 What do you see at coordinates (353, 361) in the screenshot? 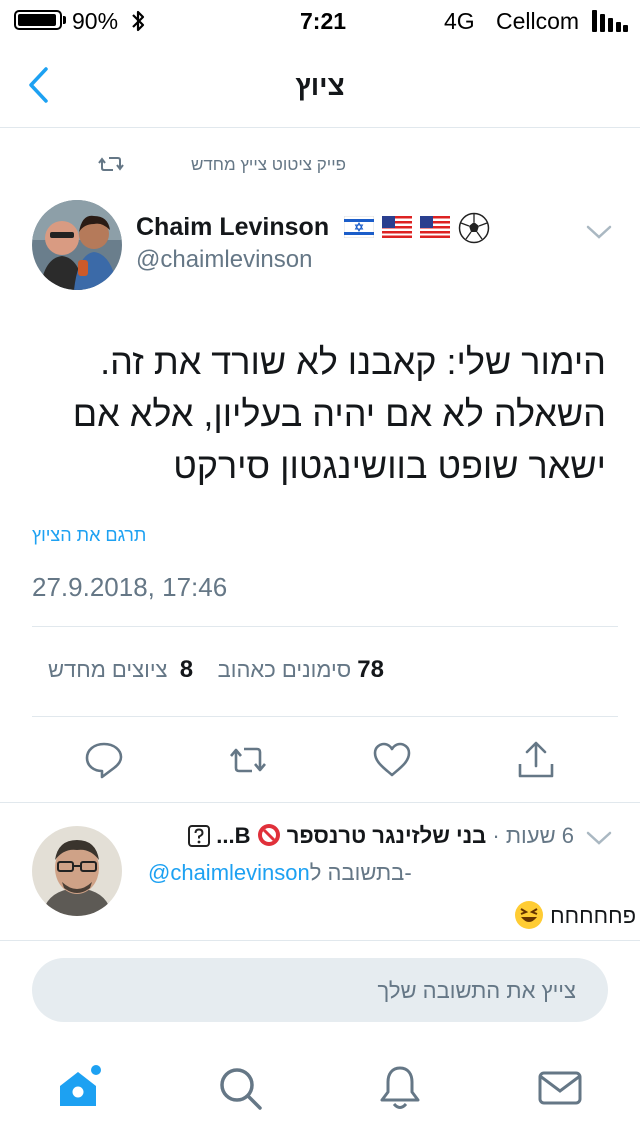
I see `tweet-text-line: הימור שלי: קאבנו לא שורד את זה.` at bounding box center [353, 361].